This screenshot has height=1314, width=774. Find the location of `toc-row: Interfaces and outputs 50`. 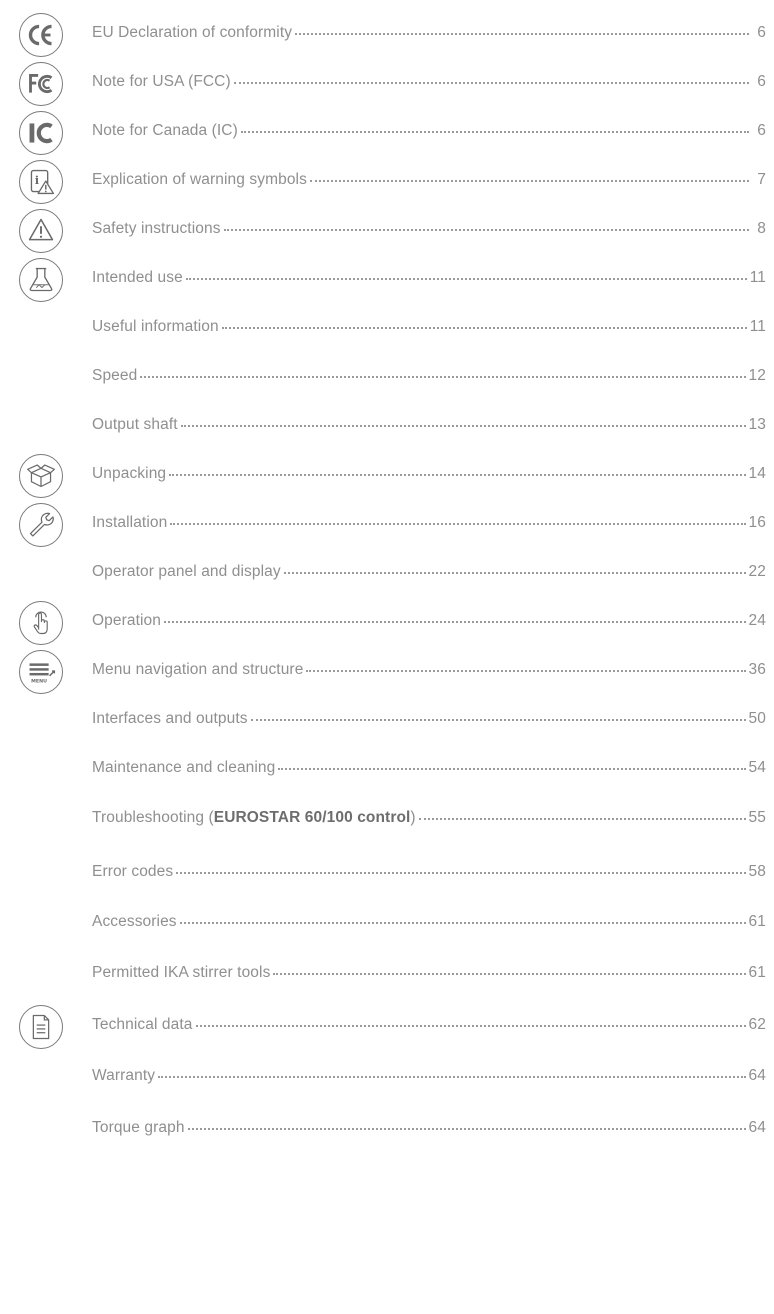

toc-row: Interfaces and outputs 50 is located at coordinates (387, 721).